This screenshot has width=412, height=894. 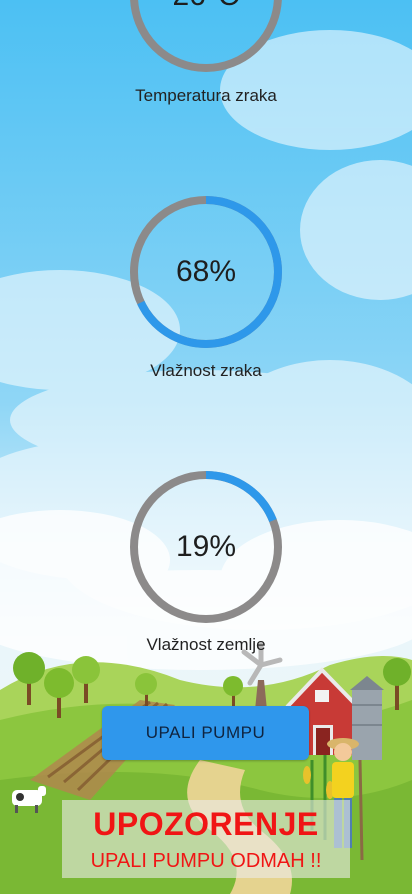 I want to click on air-humidity-gauge: 68%, so click(x=206, y=272).